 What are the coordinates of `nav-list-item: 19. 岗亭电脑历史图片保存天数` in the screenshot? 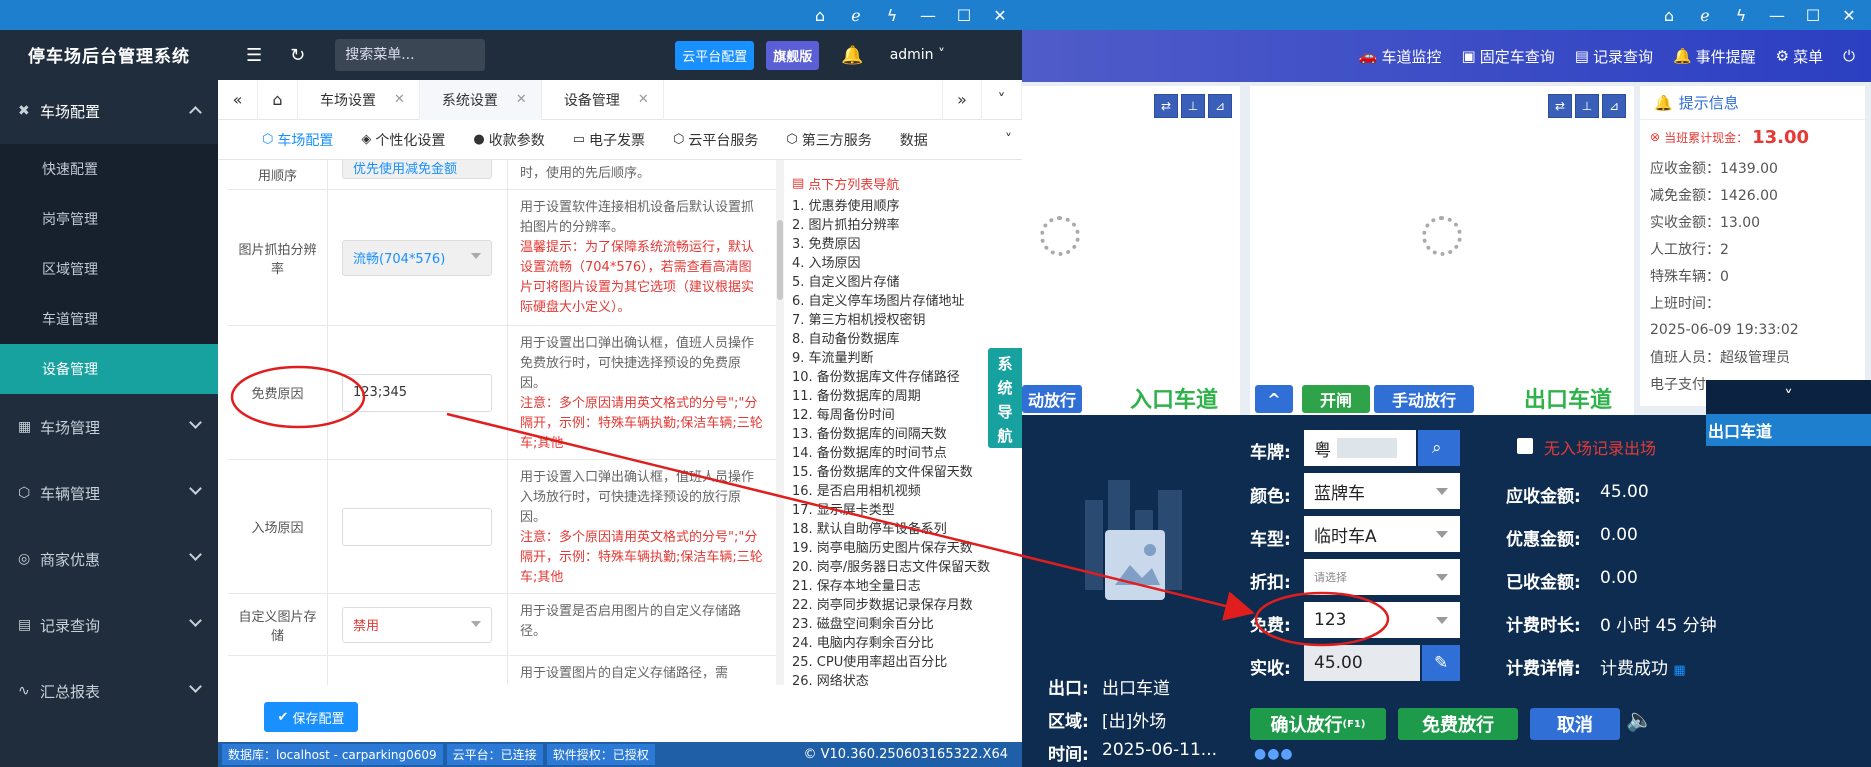 It's located at (907, 548).